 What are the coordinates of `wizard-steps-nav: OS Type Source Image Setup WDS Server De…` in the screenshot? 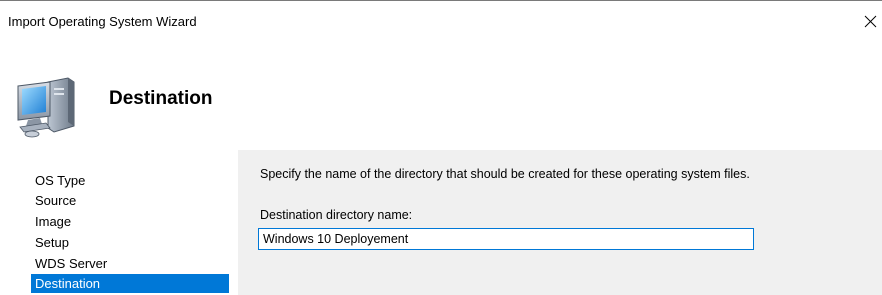 It's located at (119, 222).